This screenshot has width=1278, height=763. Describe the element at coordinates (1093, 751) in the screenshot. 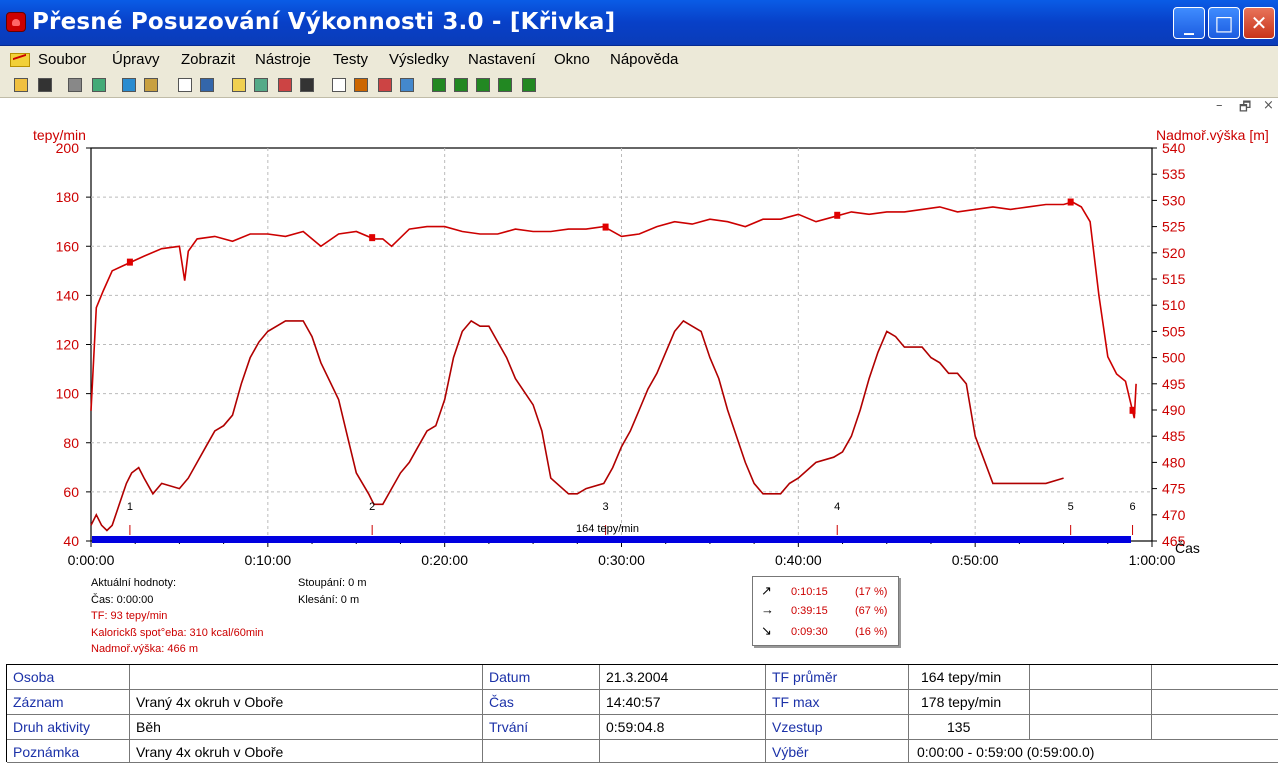

I see `vyber-value: 0:00:00 - 0:59:00 (0:59:00.0)` at that location.